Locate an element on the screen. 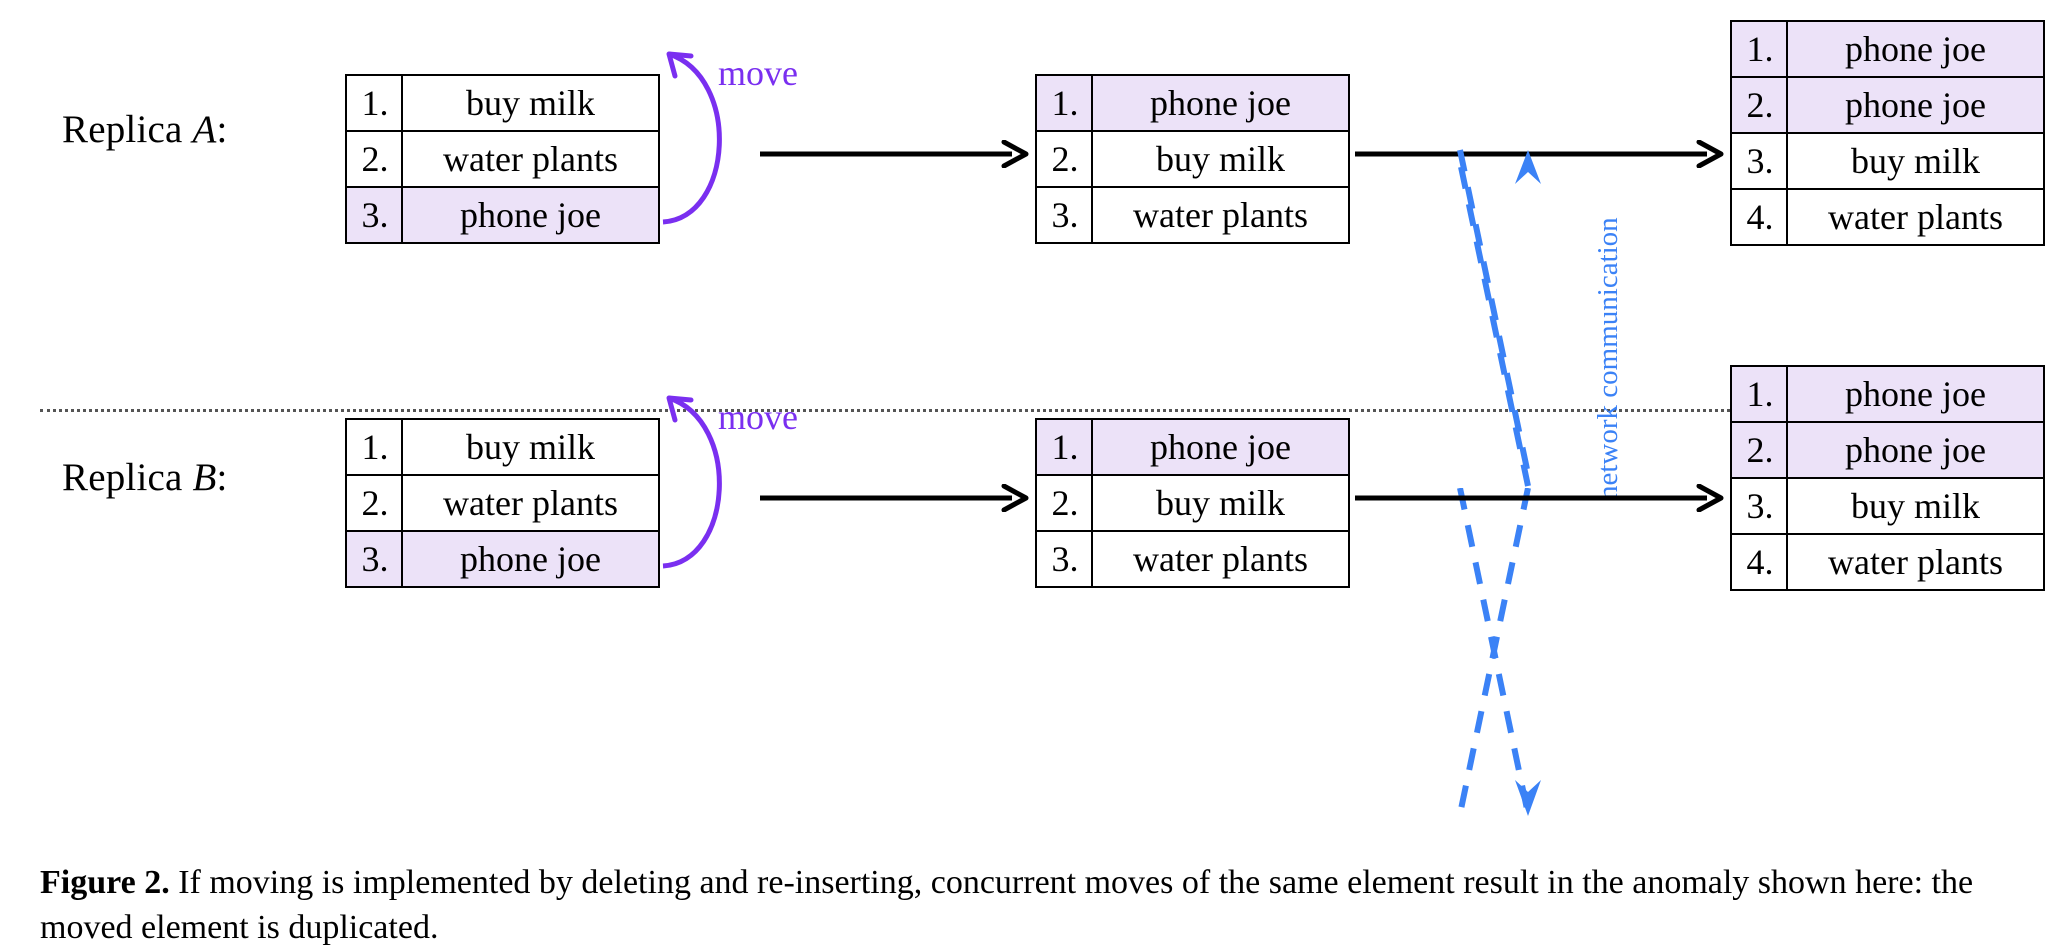 The height and width of the screenshot is (950, 2066). replica-b-label-prefix: Replica is located at coordinates (127, 477).